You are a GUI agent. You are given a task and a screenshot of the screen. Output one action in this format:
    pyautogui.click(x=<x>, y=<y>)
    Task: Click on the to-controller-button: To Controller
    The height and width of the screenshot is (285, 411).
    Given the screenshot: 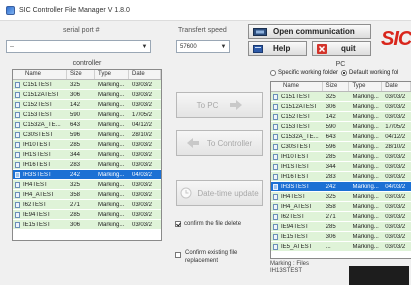 What is the action you would take?
    pyautogui.click(x=219, y=143)
    